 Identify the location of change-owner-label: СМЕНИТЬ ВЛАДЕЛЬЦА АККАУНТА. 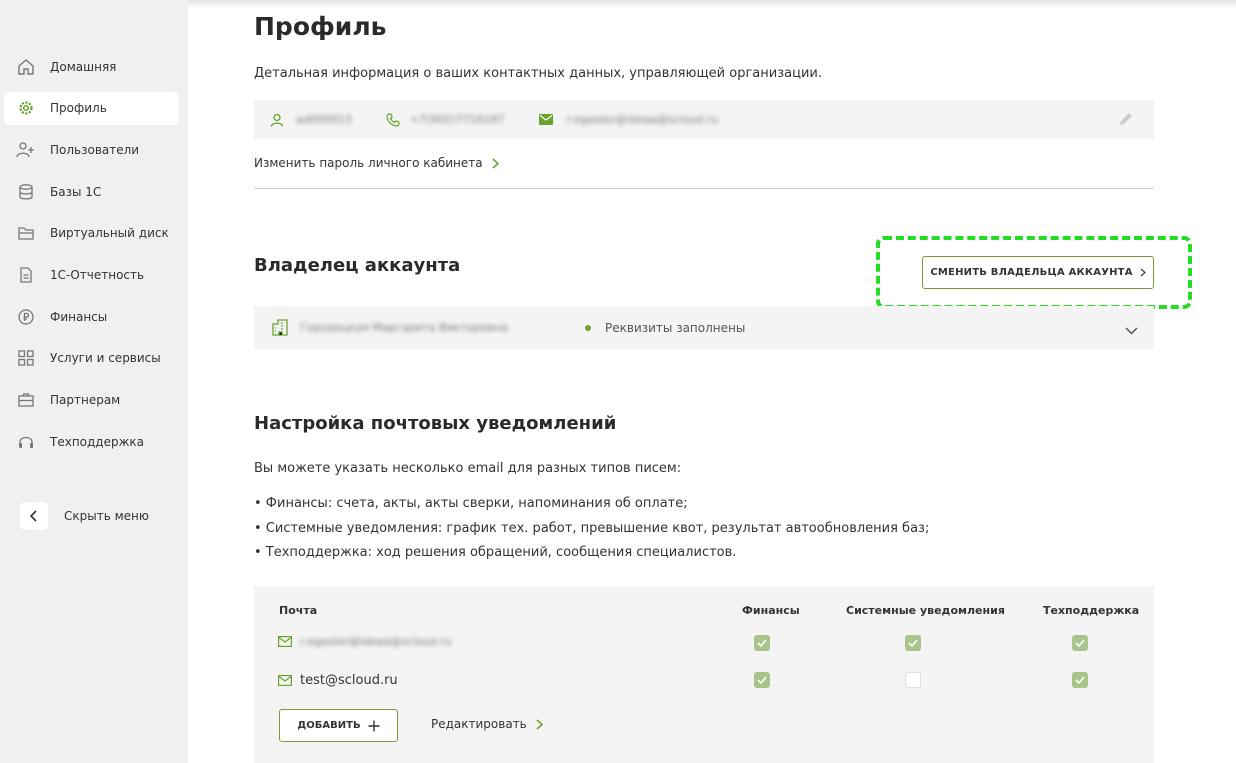
(1031, 272).